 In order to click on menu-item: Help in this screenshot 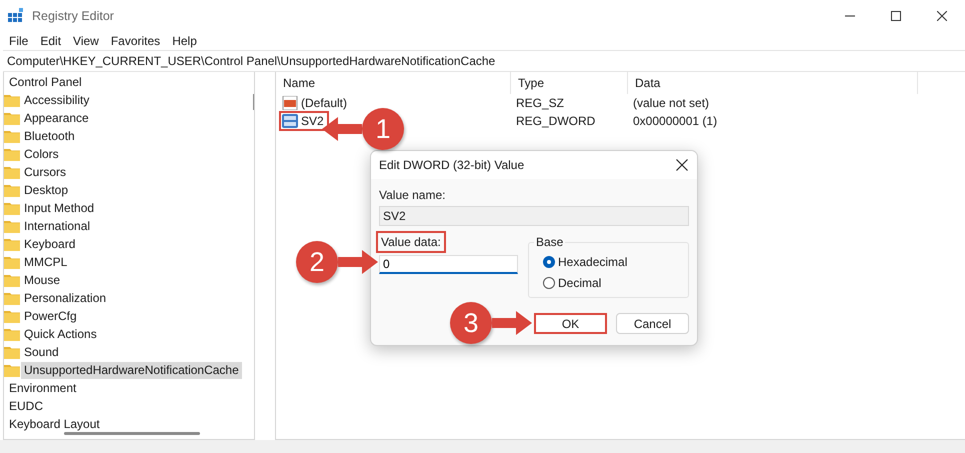, I will do `click(184, 41)`.